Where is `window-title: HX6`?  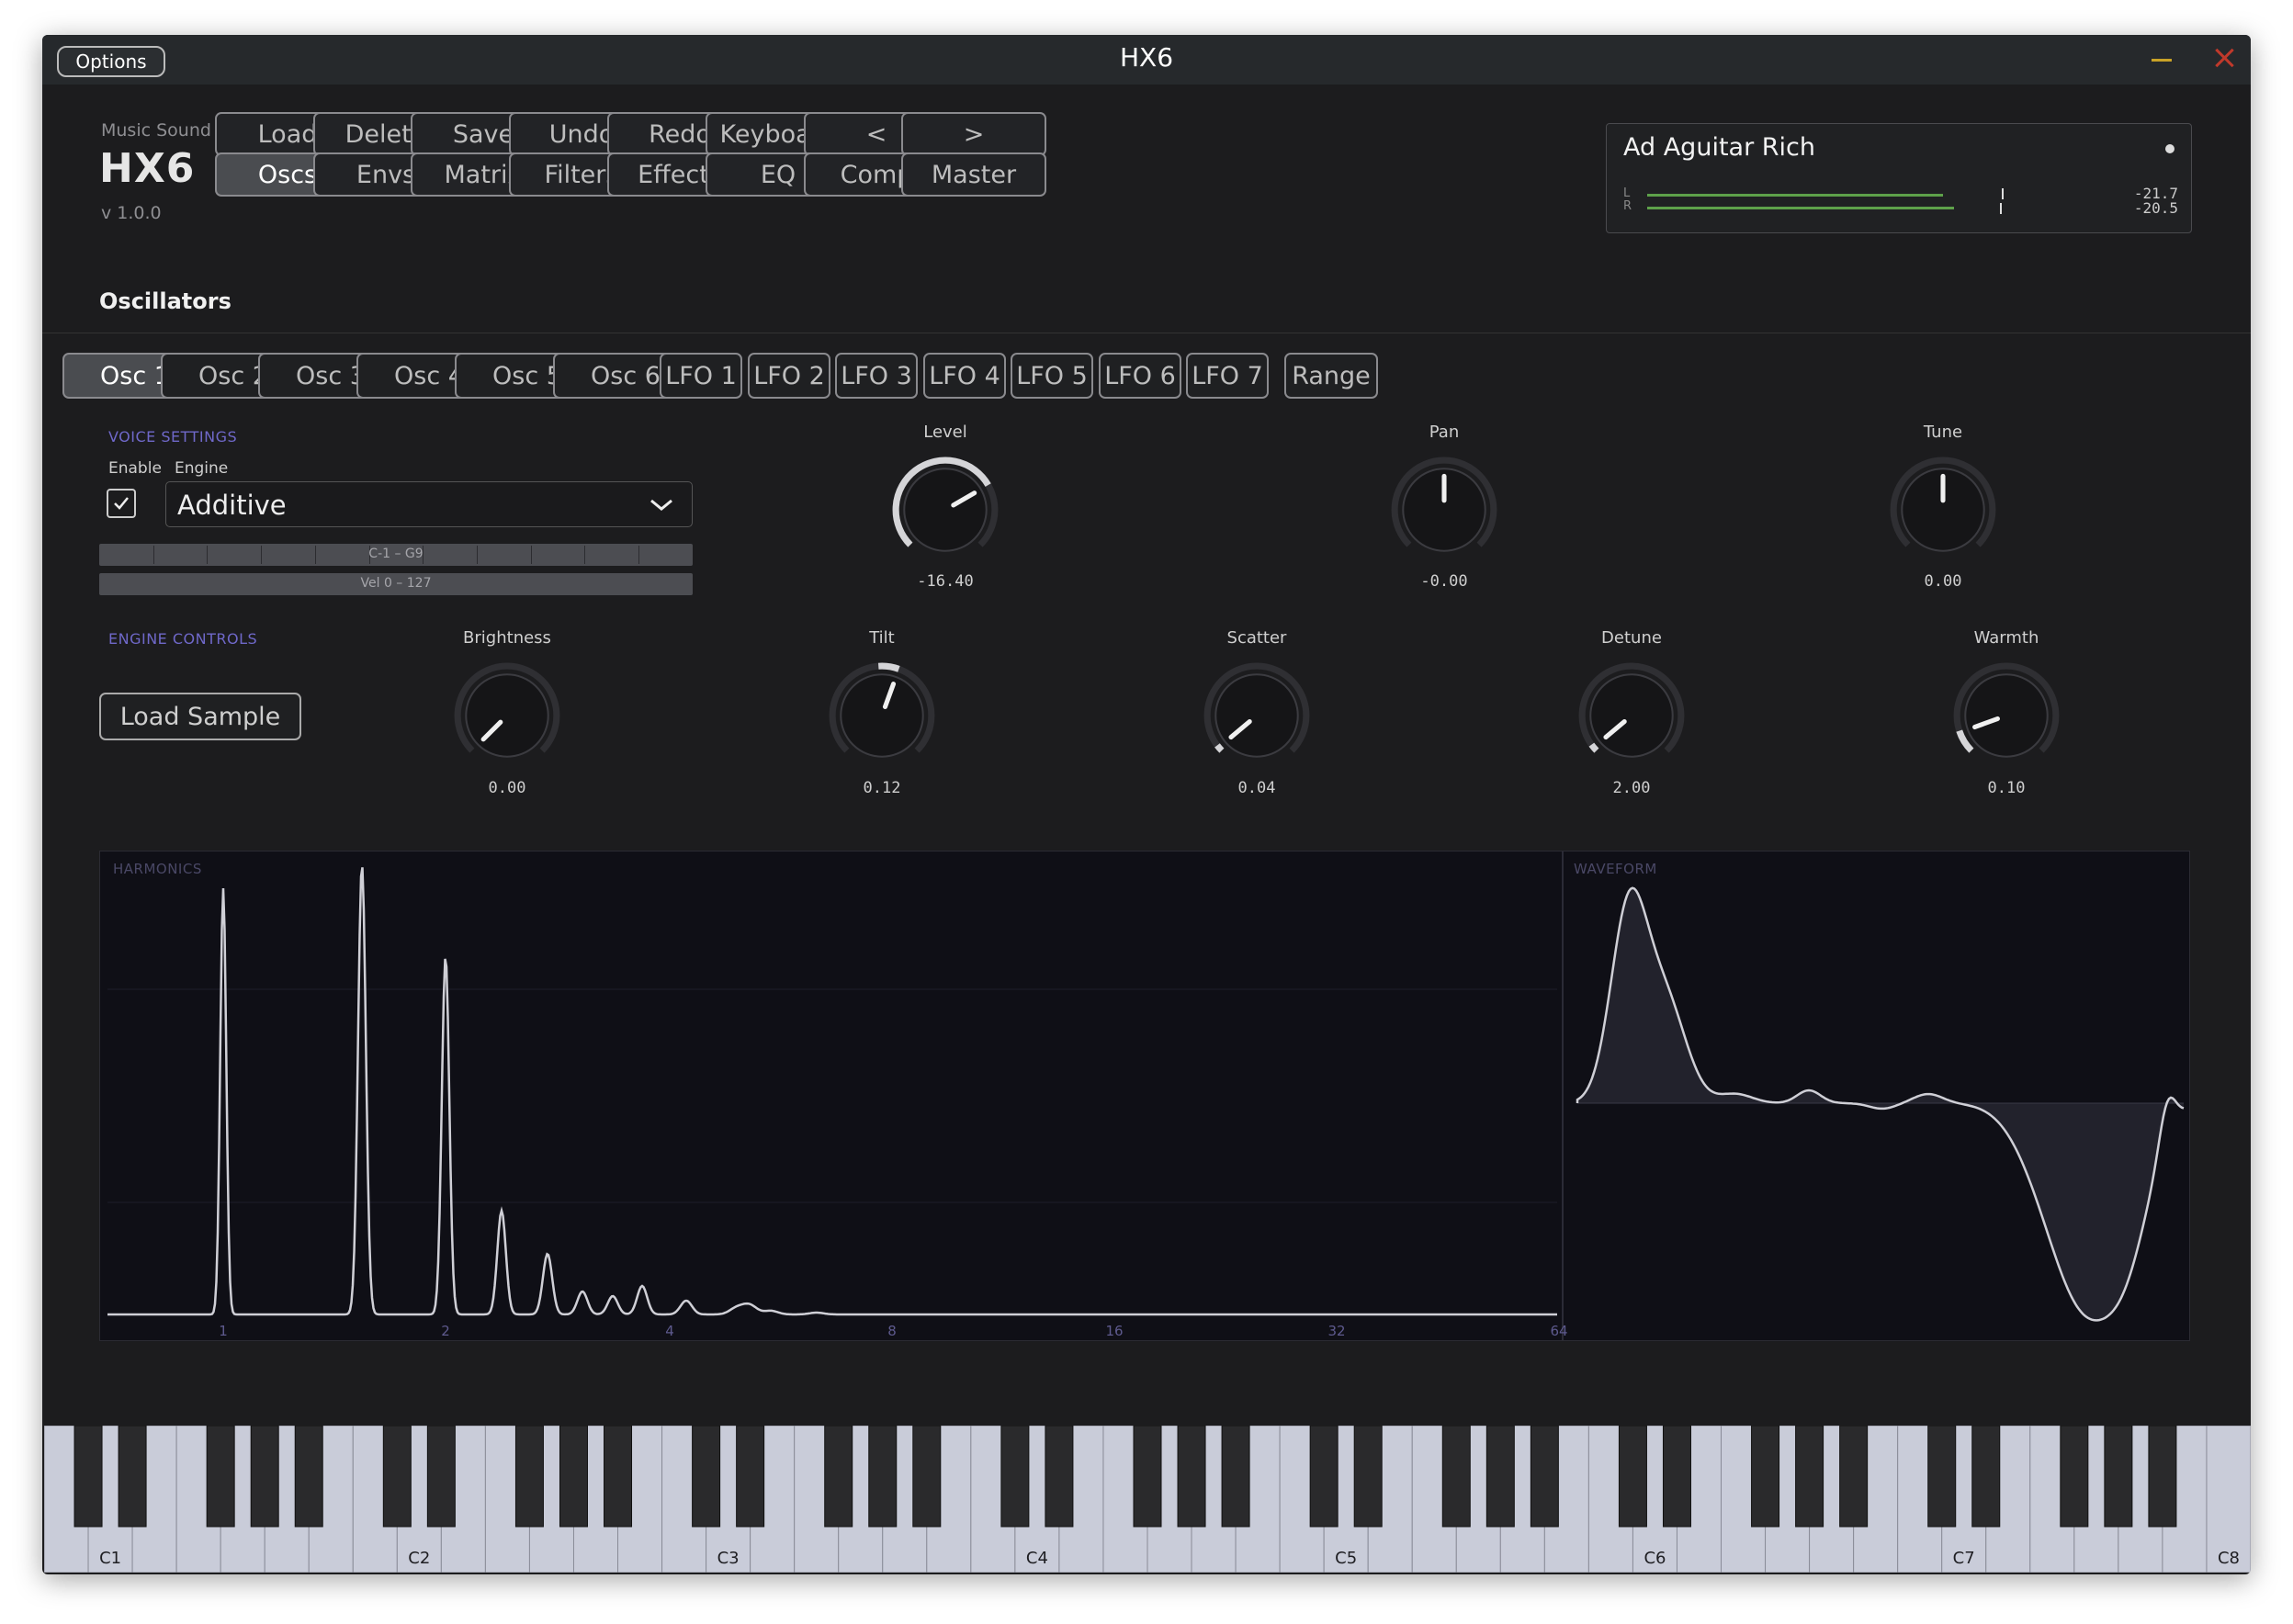
window-title: HX6 is located at coordinates (1146, 57).